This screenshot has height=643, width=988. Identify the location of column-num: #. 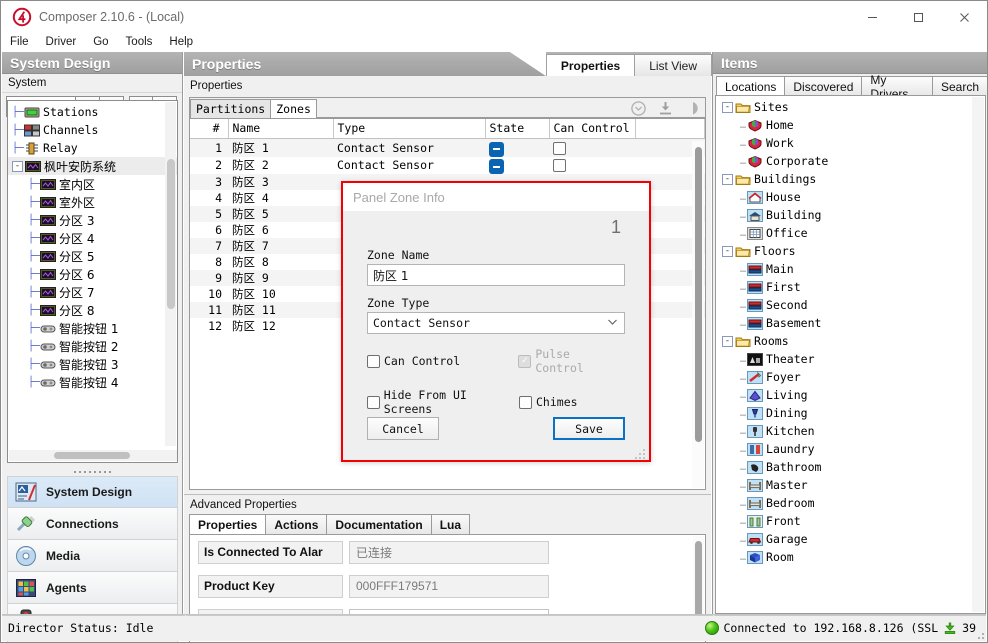
(209, 129).